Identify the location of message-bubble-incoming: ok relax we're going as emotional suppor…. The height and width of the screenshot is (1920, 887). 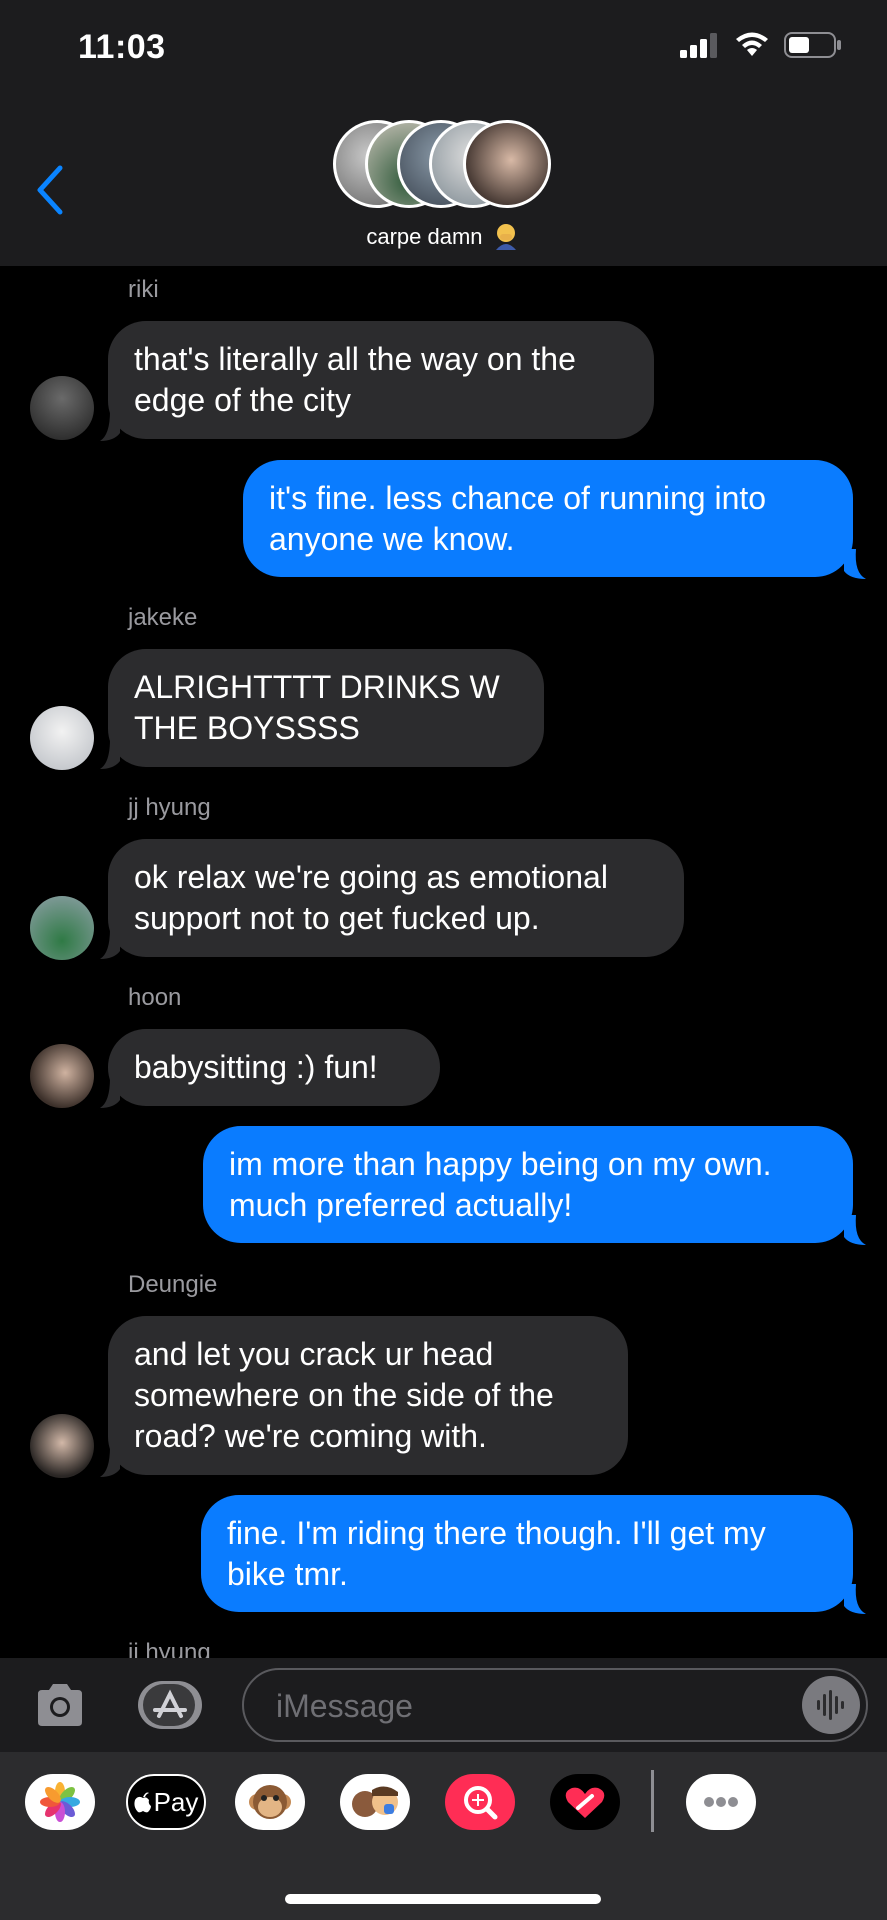
(396, 898).